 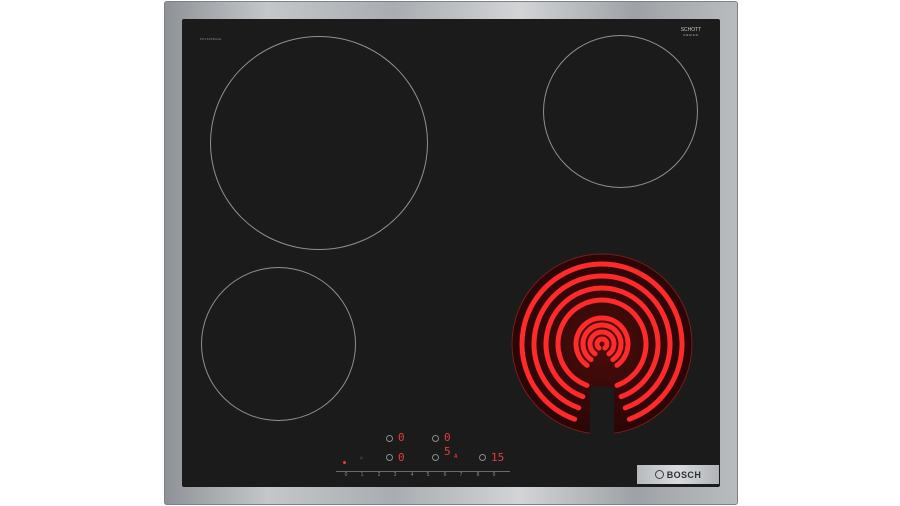 What do you see at coordinates (659, 474) in the screenshot?
I see `bosch-logo-icon` at bounding box center [659, 474].